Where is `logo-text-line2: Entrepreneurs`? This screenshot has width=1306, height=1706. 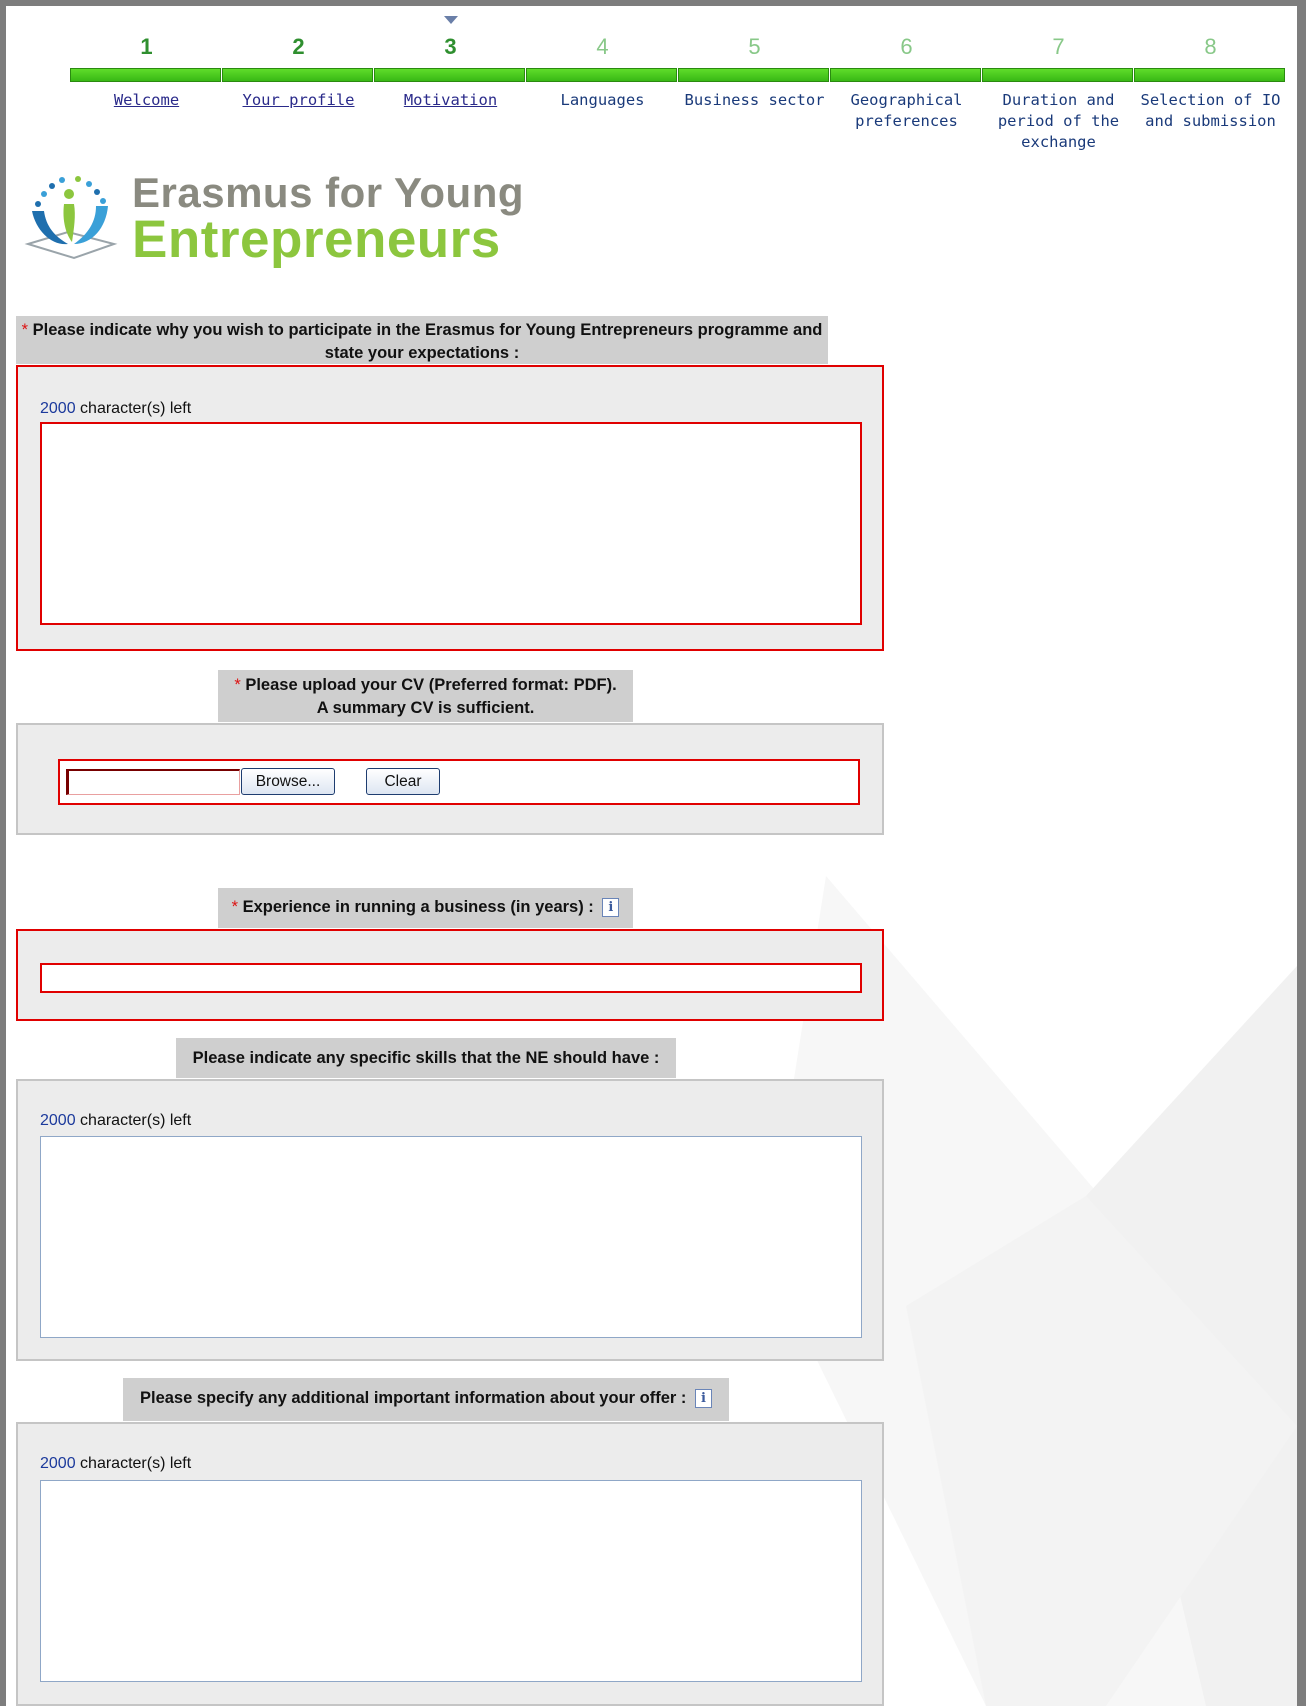
logo-text-line2: Entrepreneurs is located at coordinates (316, 239).